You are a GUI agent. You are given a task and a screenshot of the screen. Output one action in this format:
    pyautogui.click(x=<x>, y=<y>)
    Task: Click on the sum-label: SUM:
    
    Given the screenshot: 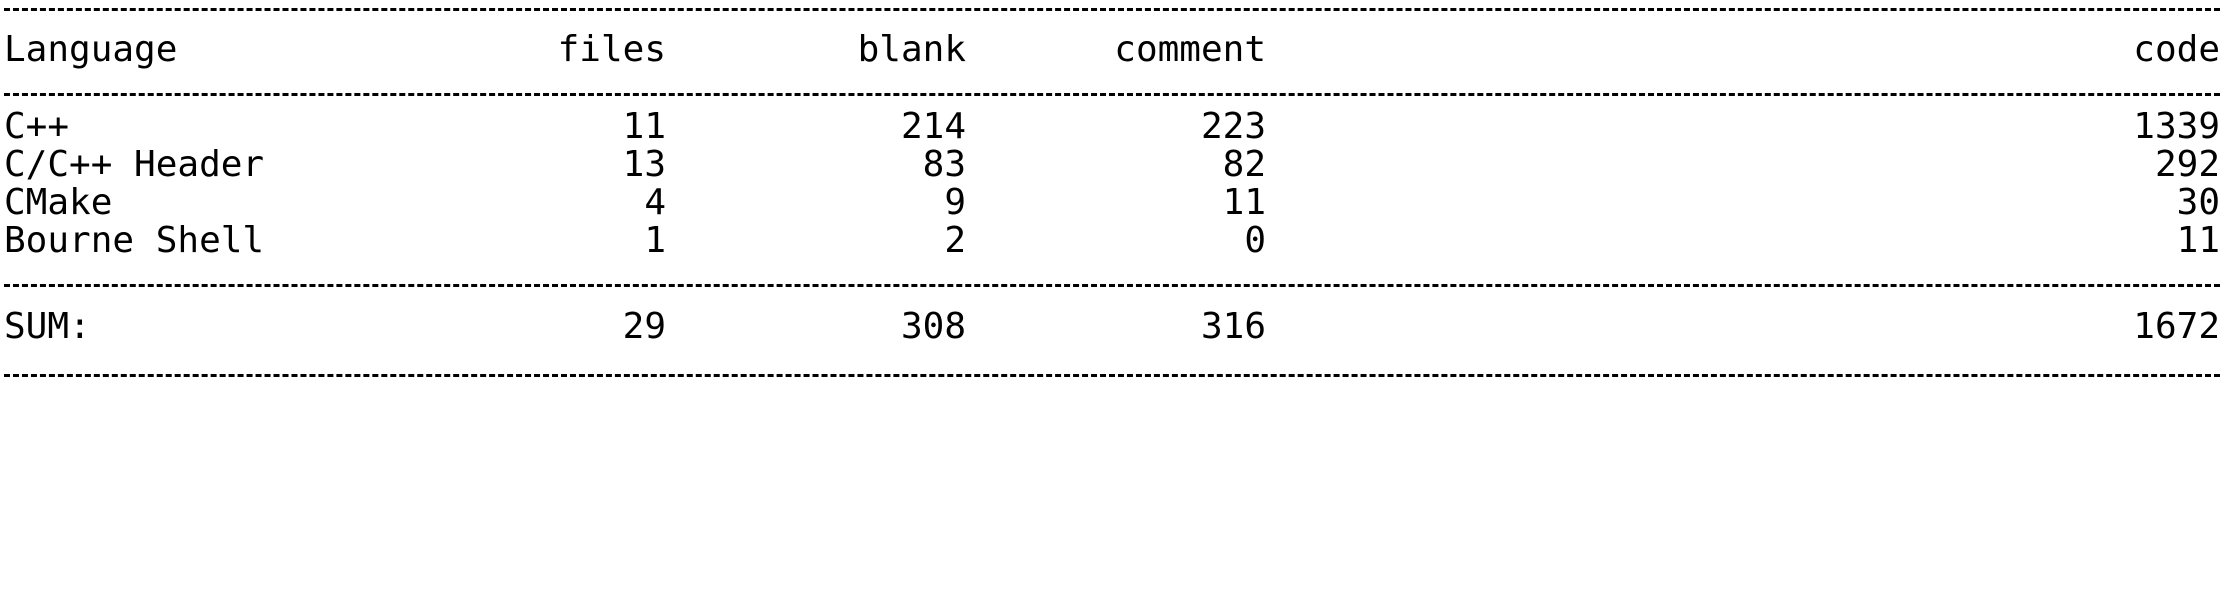 What is the action you would take?
    pyautogui.click(x=47, y=326)
    